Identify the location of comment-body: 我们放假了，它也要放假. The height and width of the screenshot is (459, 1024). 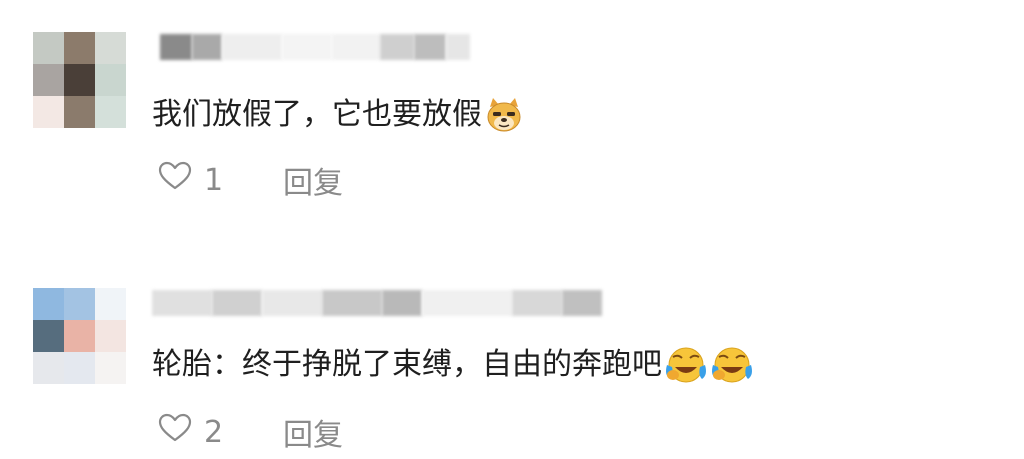
(338, 115).